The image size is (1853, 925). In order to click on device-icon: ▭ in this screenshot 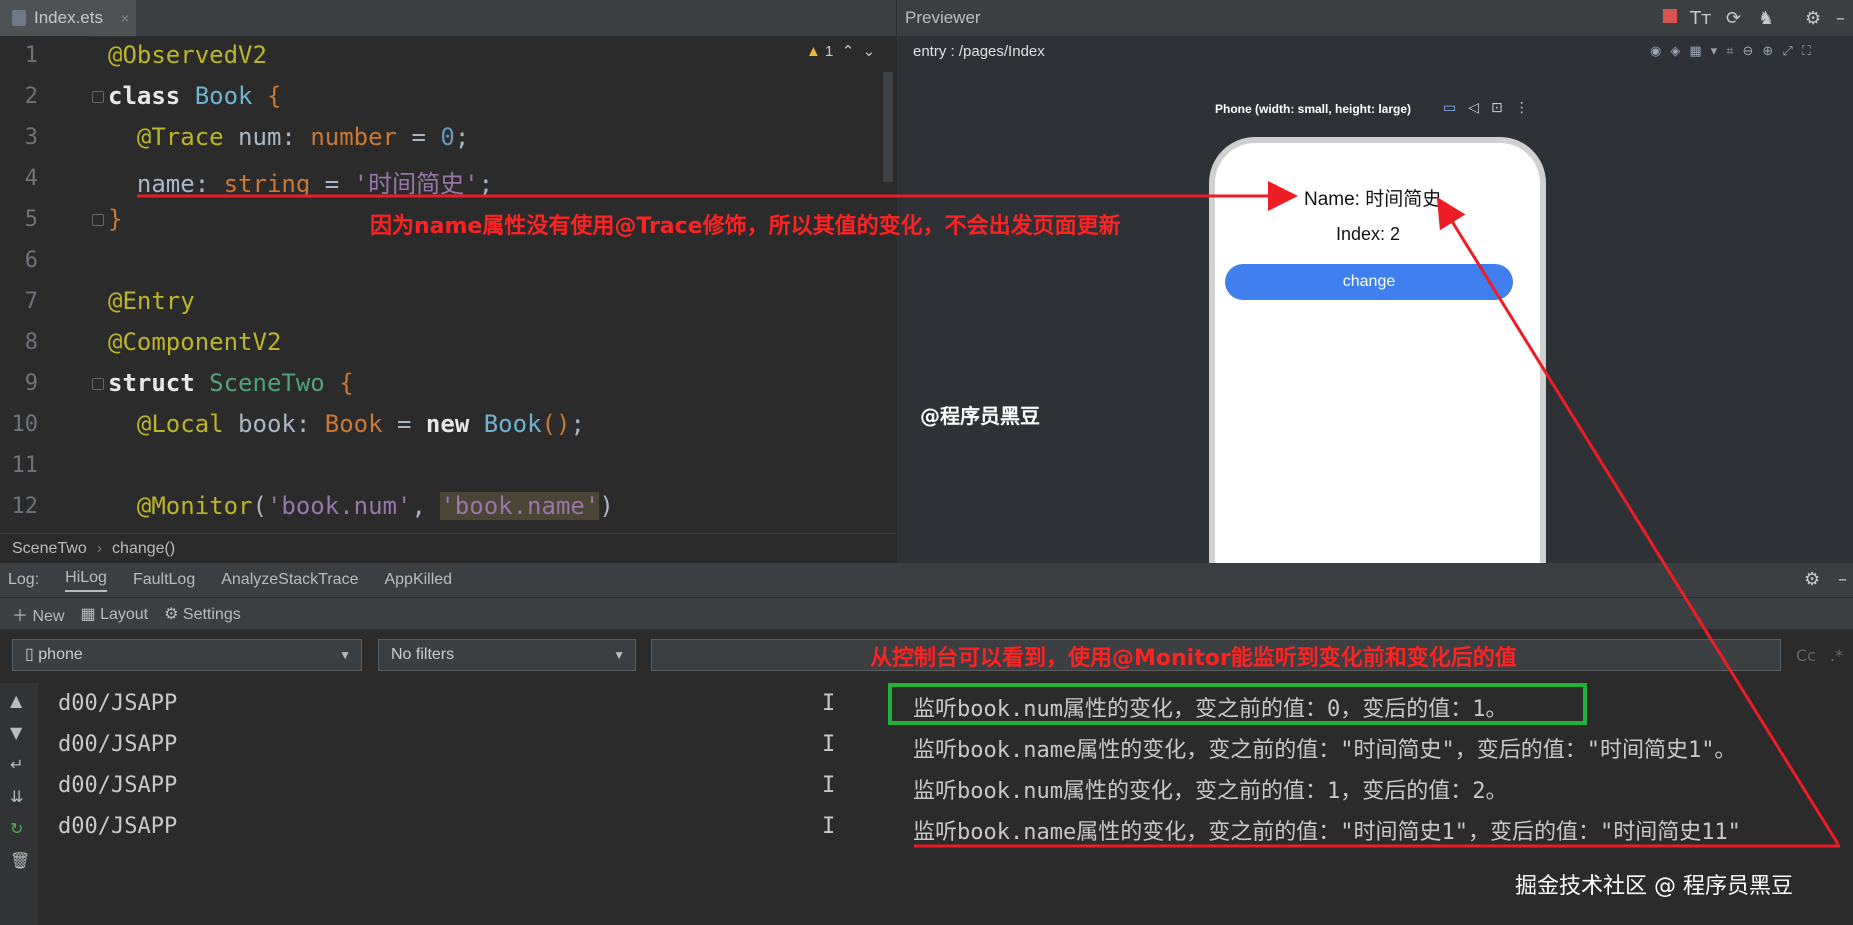, I will do `click(1449, 108)`.